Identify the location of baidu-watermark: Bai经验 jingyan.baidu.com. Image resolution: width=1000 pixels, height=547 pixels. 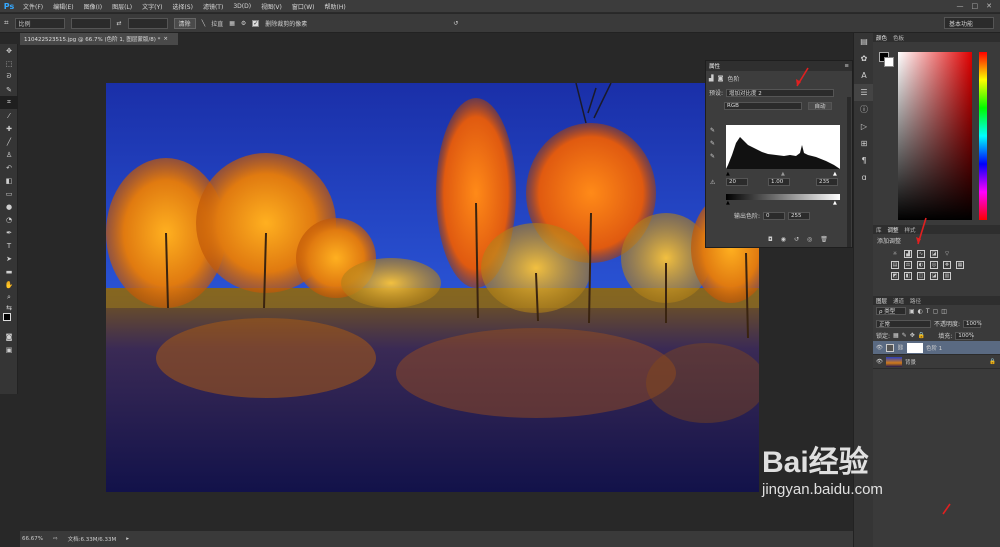
(862, 487).